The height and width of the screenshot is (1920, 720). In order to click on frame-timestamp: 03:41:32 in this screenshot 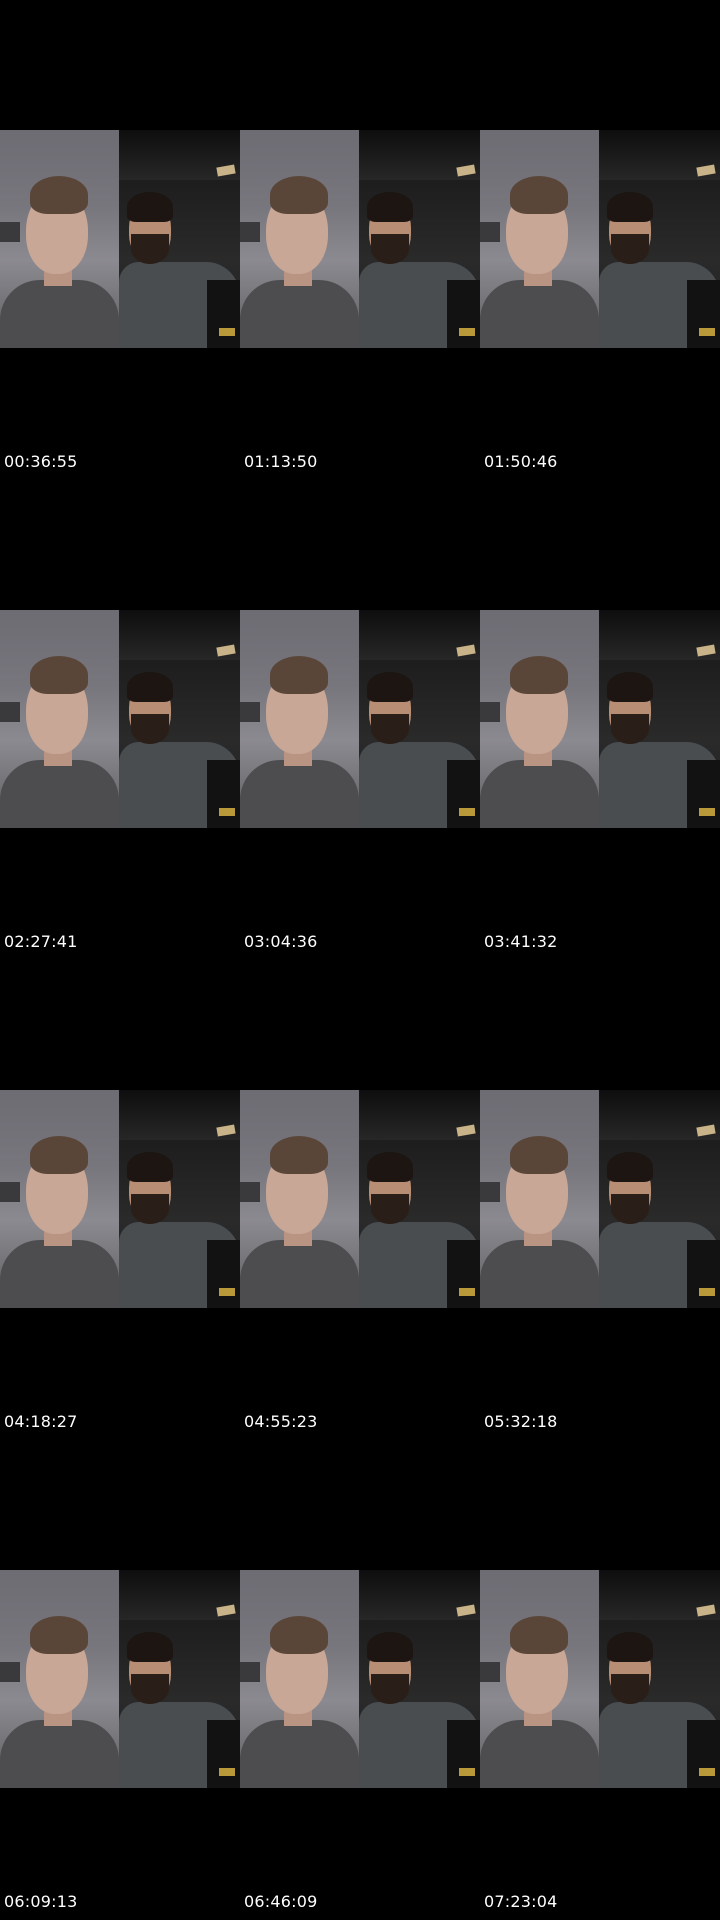, I will do `click(521, 941)`.